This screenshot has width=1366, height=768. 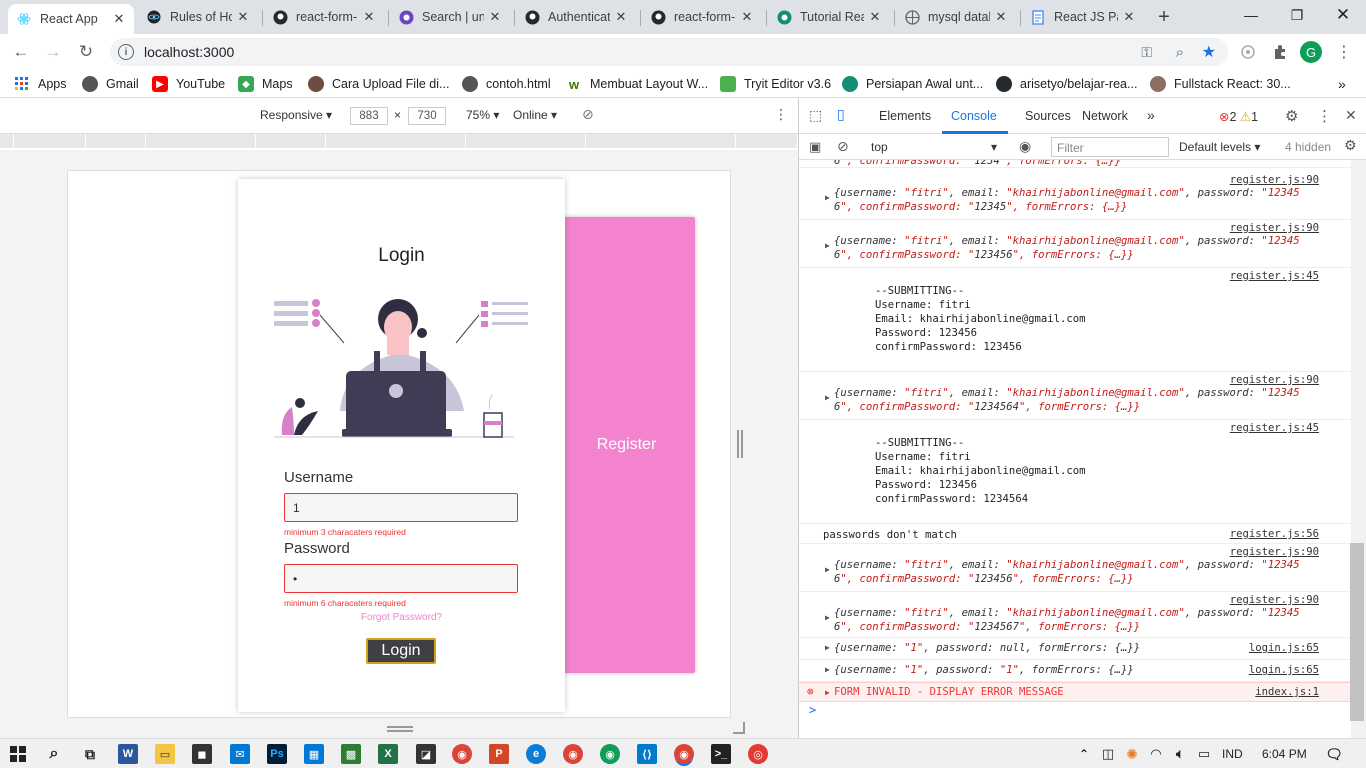 I want to click on profile-avatar: G, so click(x=1311, y=52).